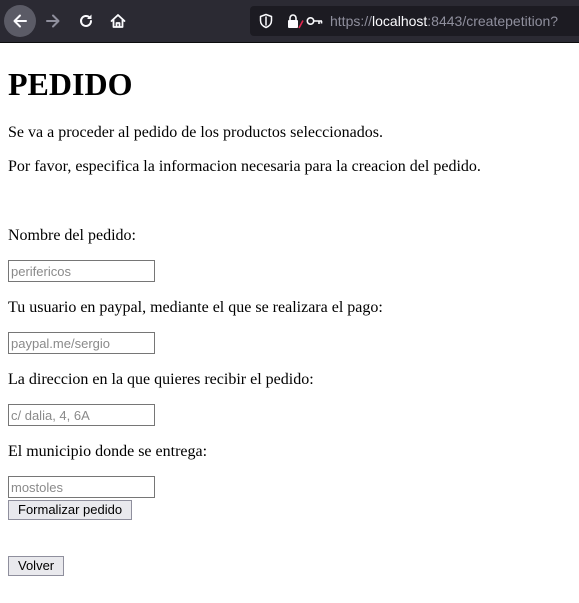 This screenshot has width=579, height=603. I want to click on back-link-button: Volver, so click(36, 566).